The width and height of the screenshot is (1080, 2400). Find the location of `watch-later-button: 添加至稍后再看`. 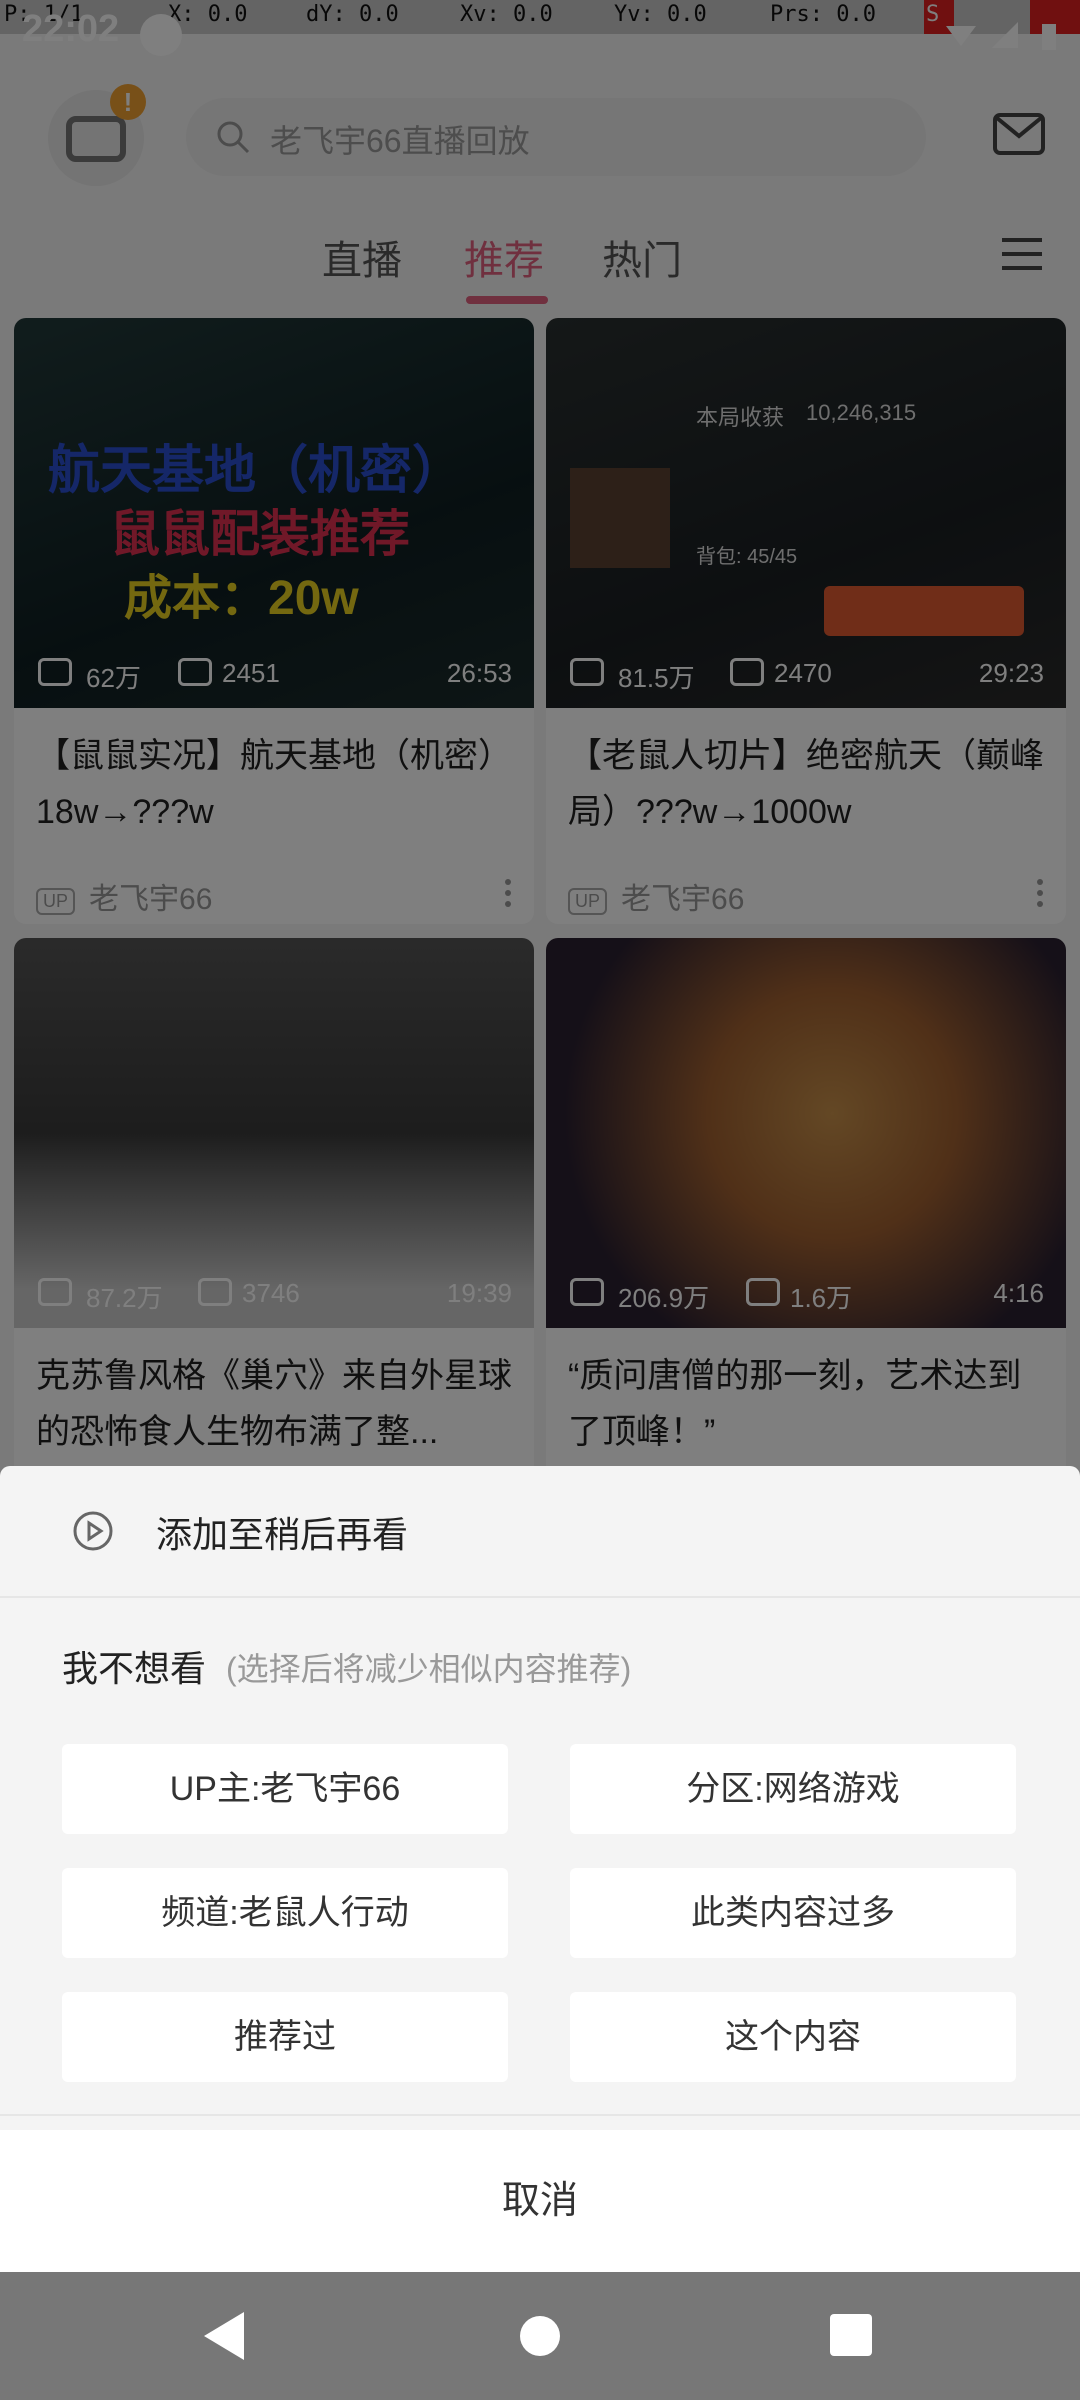

watch-later-button: 添加至稍后再看 is located at coordinates (282, 1532).